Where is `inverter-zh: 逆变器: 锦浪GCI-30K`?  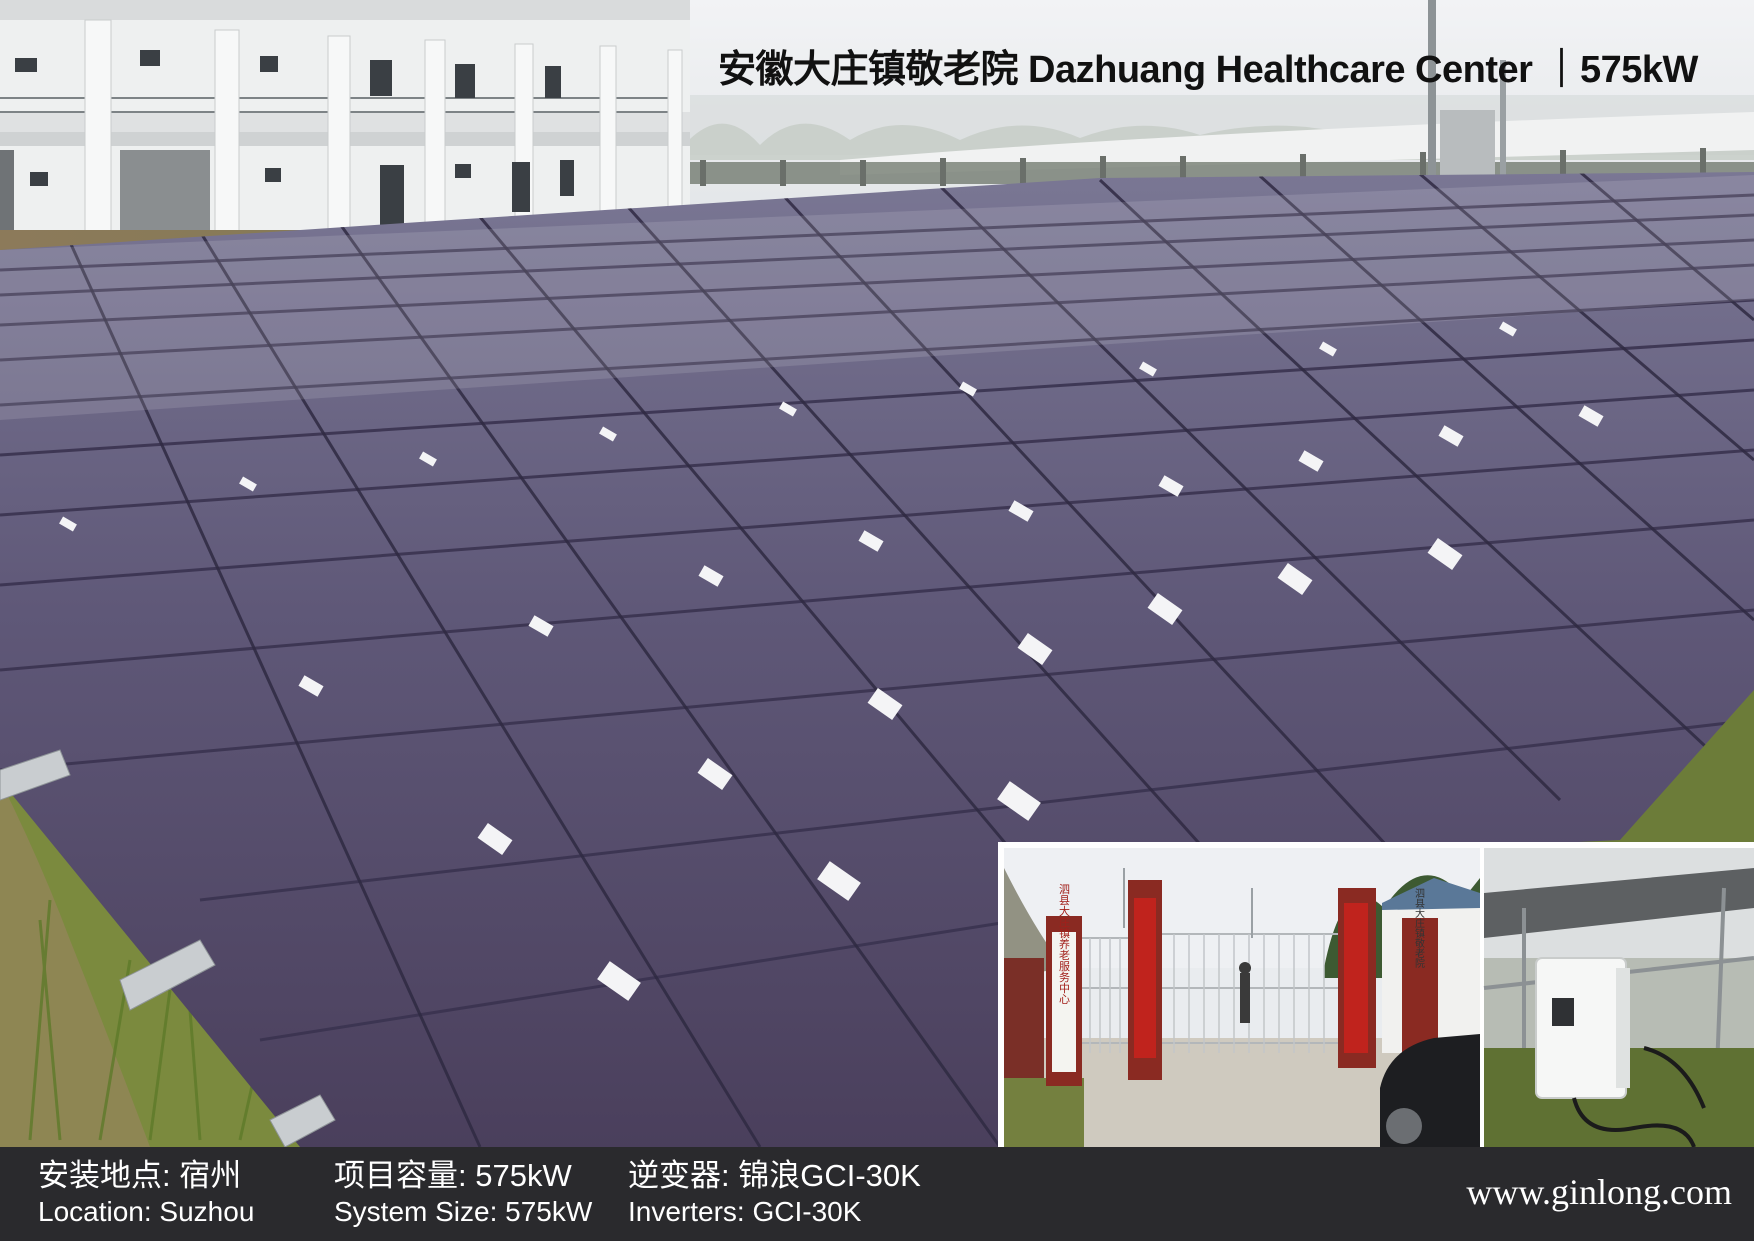 inverter-zh: 逆变器: 锦浪GCI-30K is located at coordinates (774, 1175).